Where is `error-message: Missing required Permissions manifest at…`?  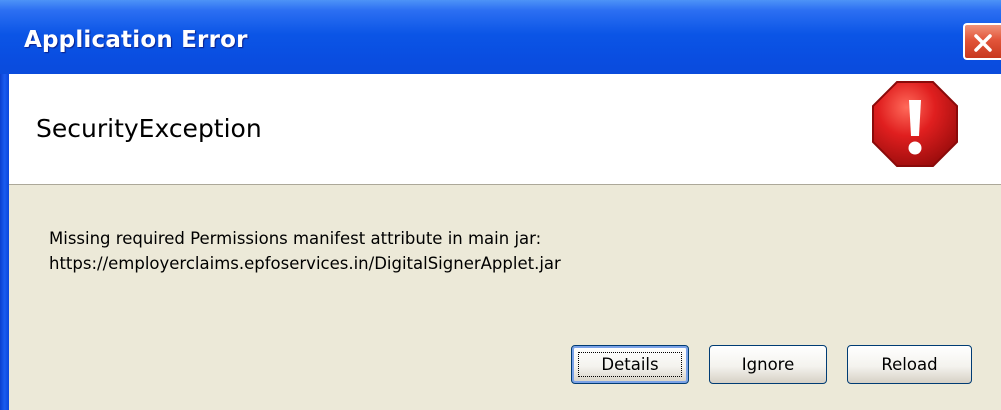 error-message: Missing required Permissions manifest at… is located at coordinates (305, 251).